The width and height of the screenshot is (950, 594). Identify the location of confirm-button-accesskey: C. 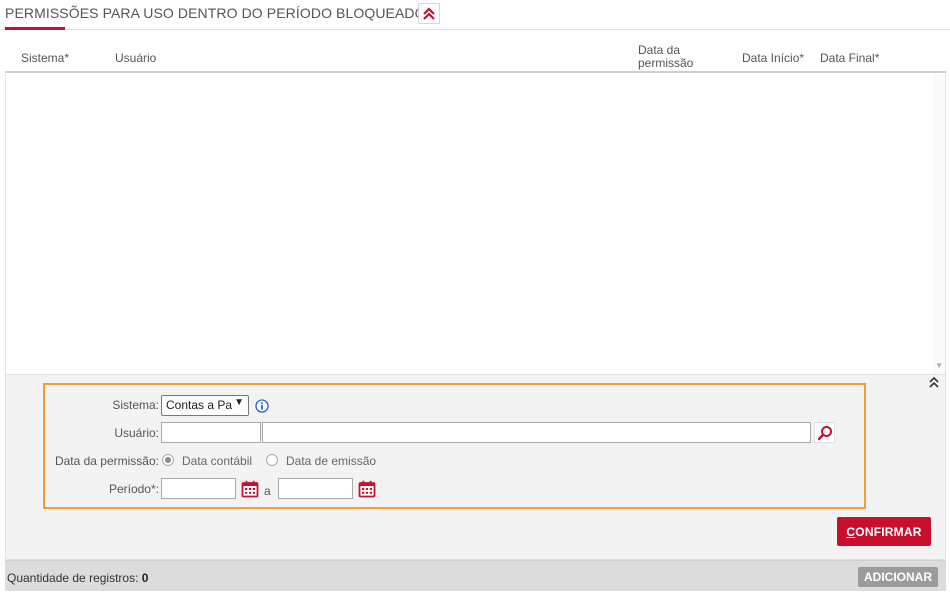
(851, 531).